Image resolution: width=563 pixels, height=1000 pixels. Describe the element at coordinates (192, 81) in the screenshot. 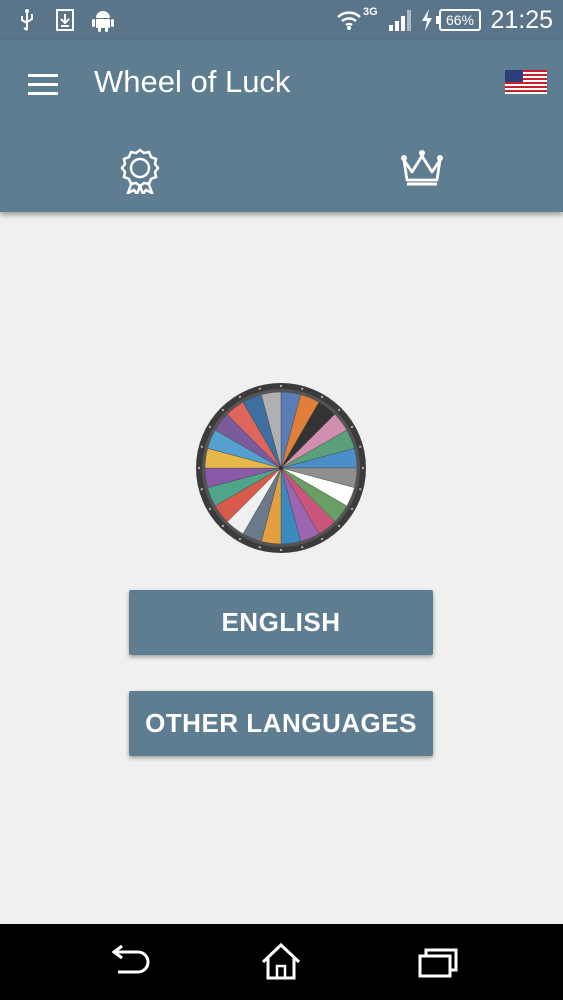

I see `app-title: Wheel of Luck` at that location.